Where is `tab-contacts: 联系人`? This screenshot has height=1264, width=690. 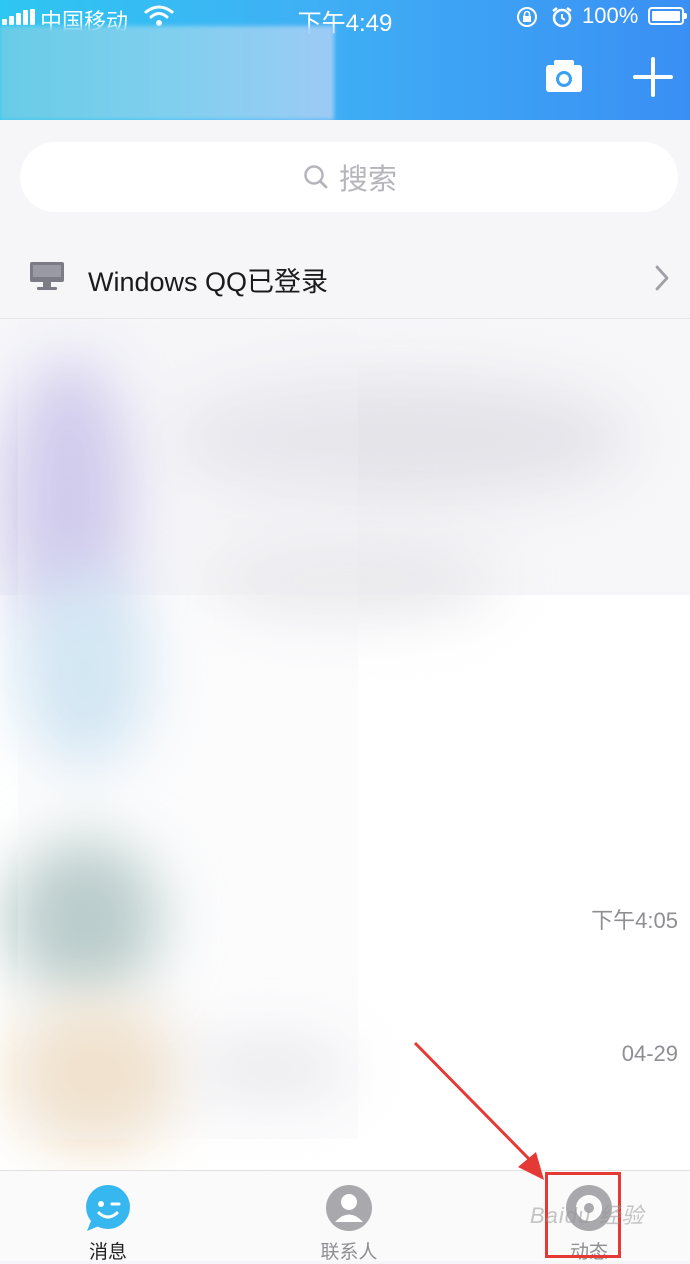 tab-contacts: 联系人 is located at coordinates (349, 1217).